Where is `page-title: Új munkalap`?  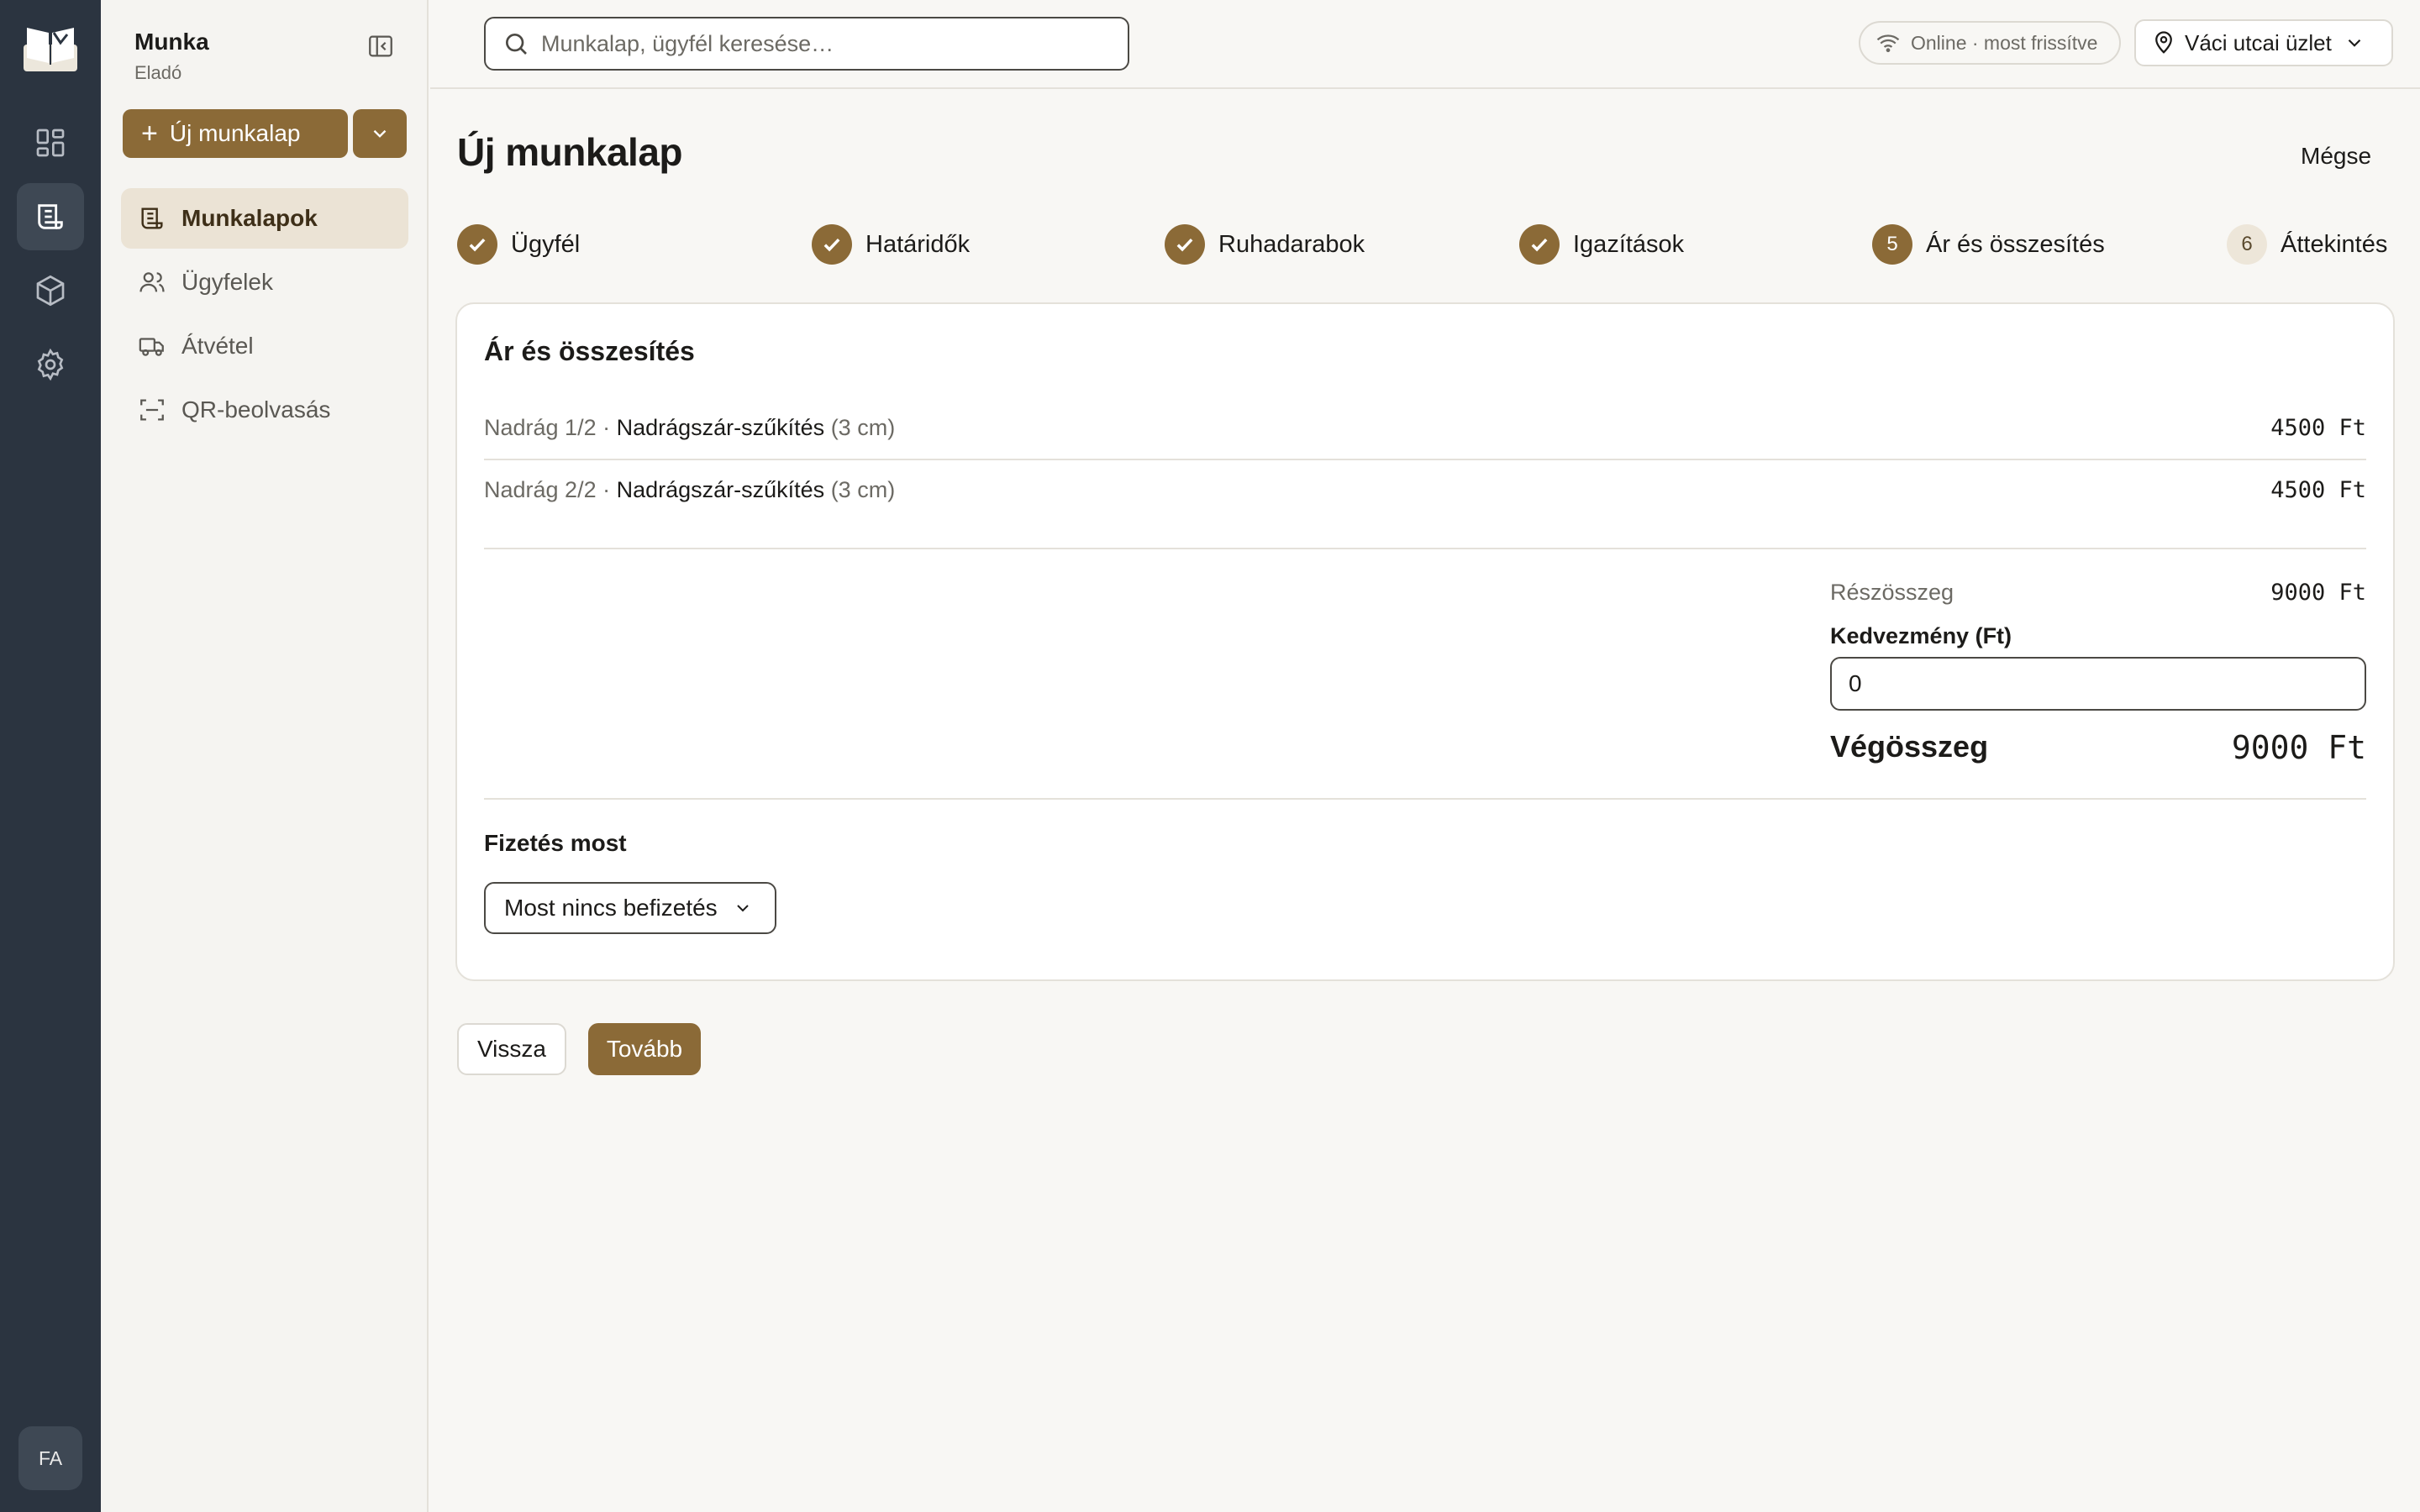
page-title: Új munkalap is located at coordinates (570, 152).